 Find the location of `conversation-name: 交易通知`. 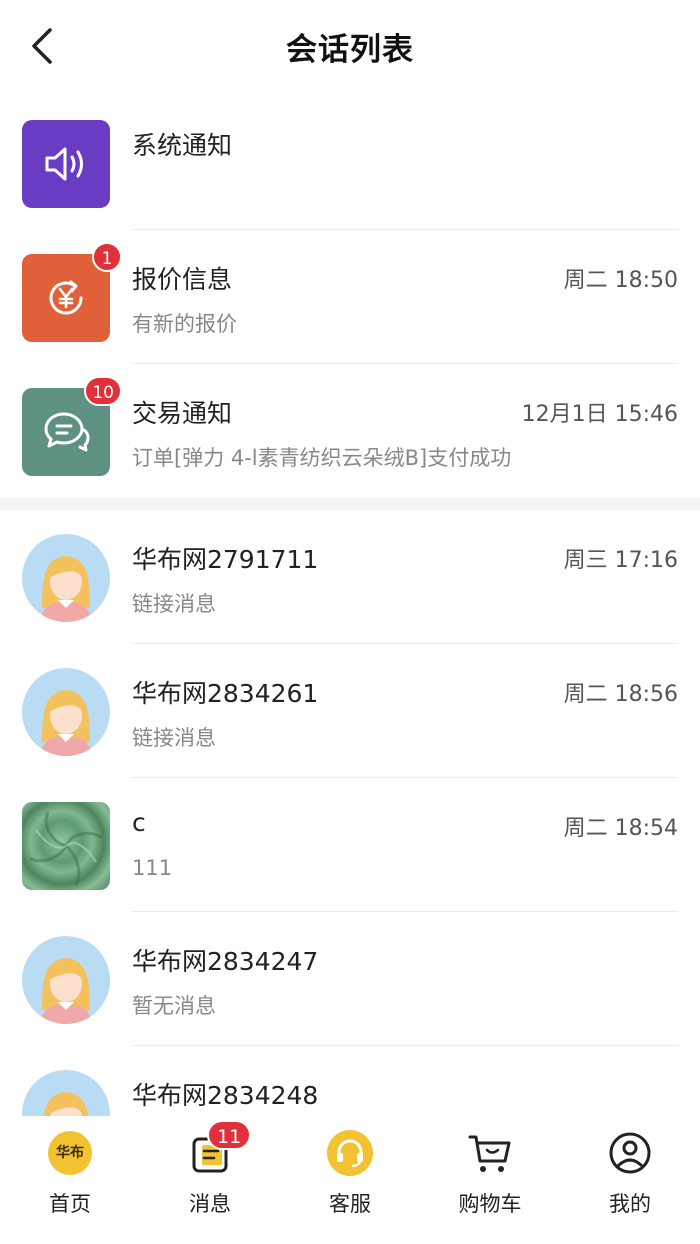

conversation-name: 交易通知 is located at coordinates (182, 413).